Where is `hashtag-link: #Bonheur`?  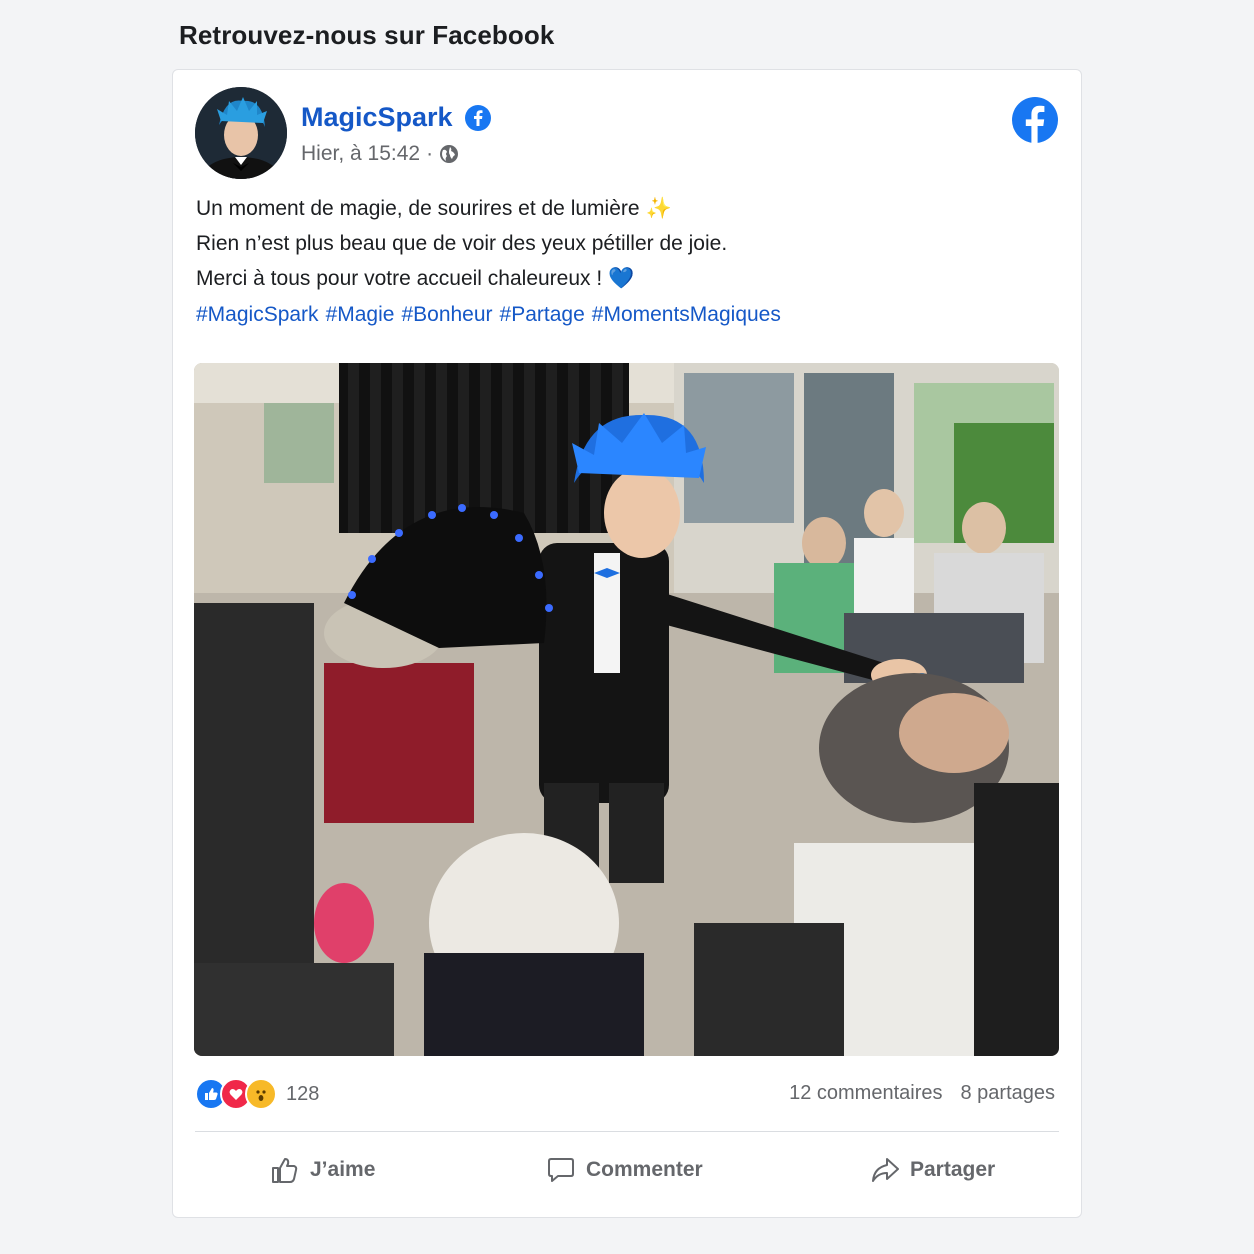
hashtag-link: #Bonheur is located at coordinates (446, 315).